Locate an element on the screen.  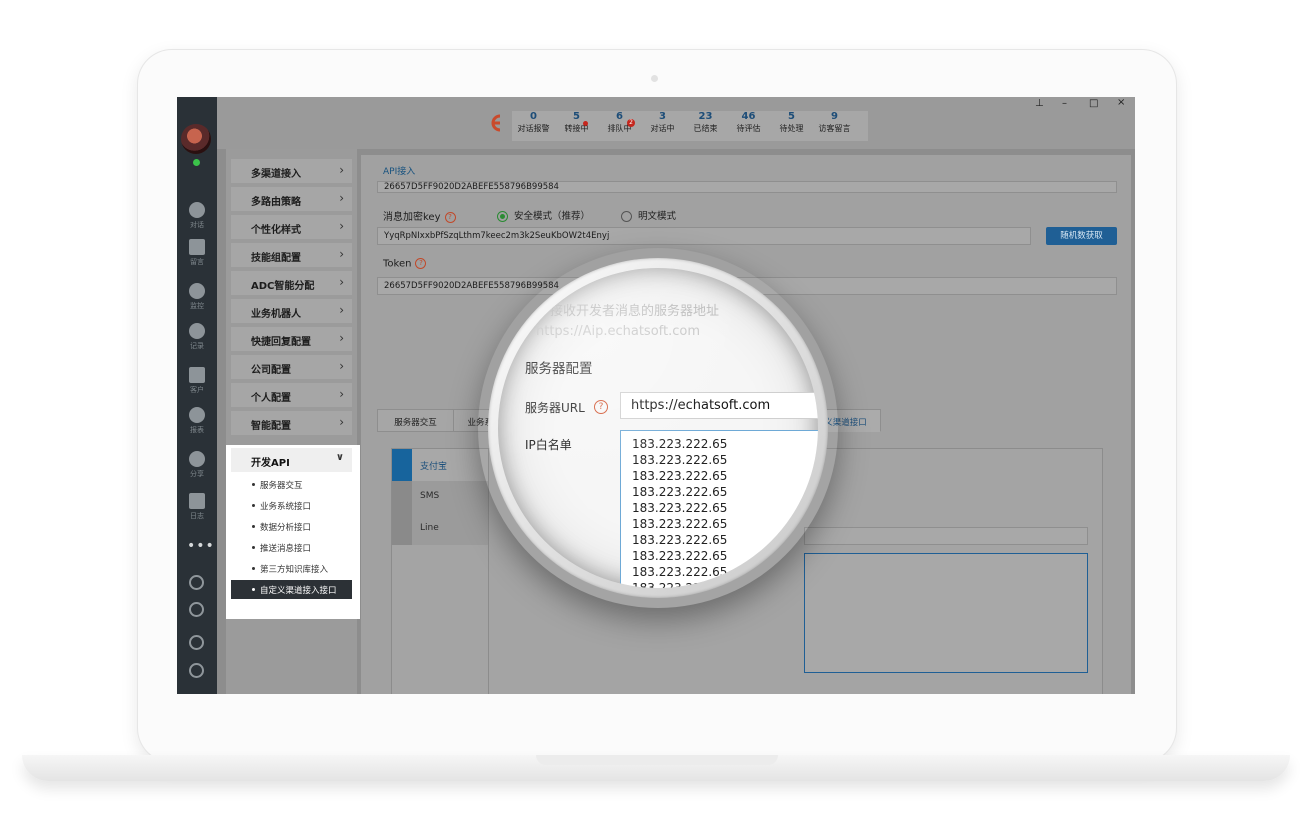
panel-textarea is located at coordinates (946, 613).